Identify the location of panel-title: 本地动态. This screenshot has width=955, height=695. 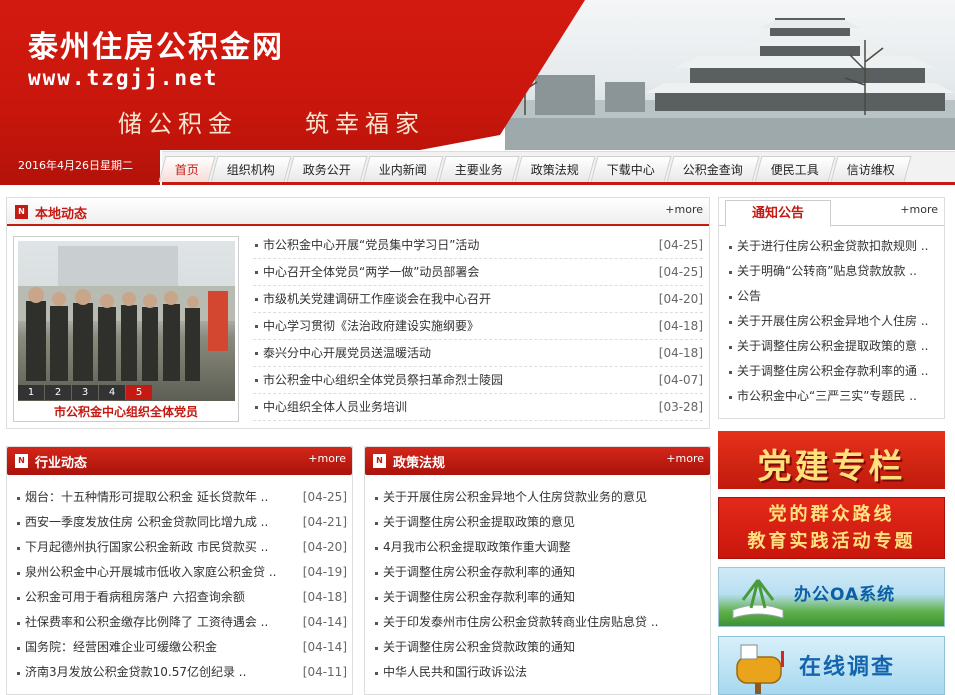
(61, 214).